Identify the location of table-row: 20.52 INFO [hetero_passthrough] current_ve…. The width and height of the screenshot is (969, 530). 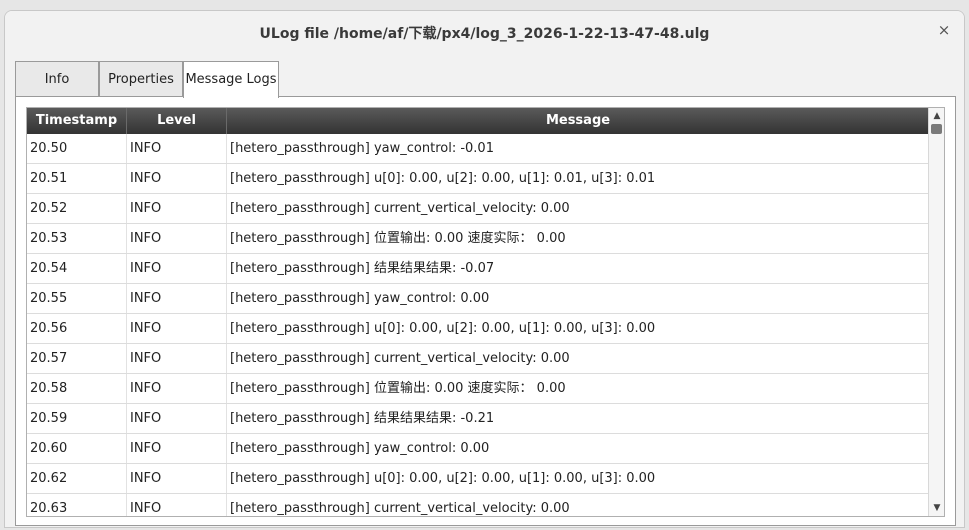
(478, 209).